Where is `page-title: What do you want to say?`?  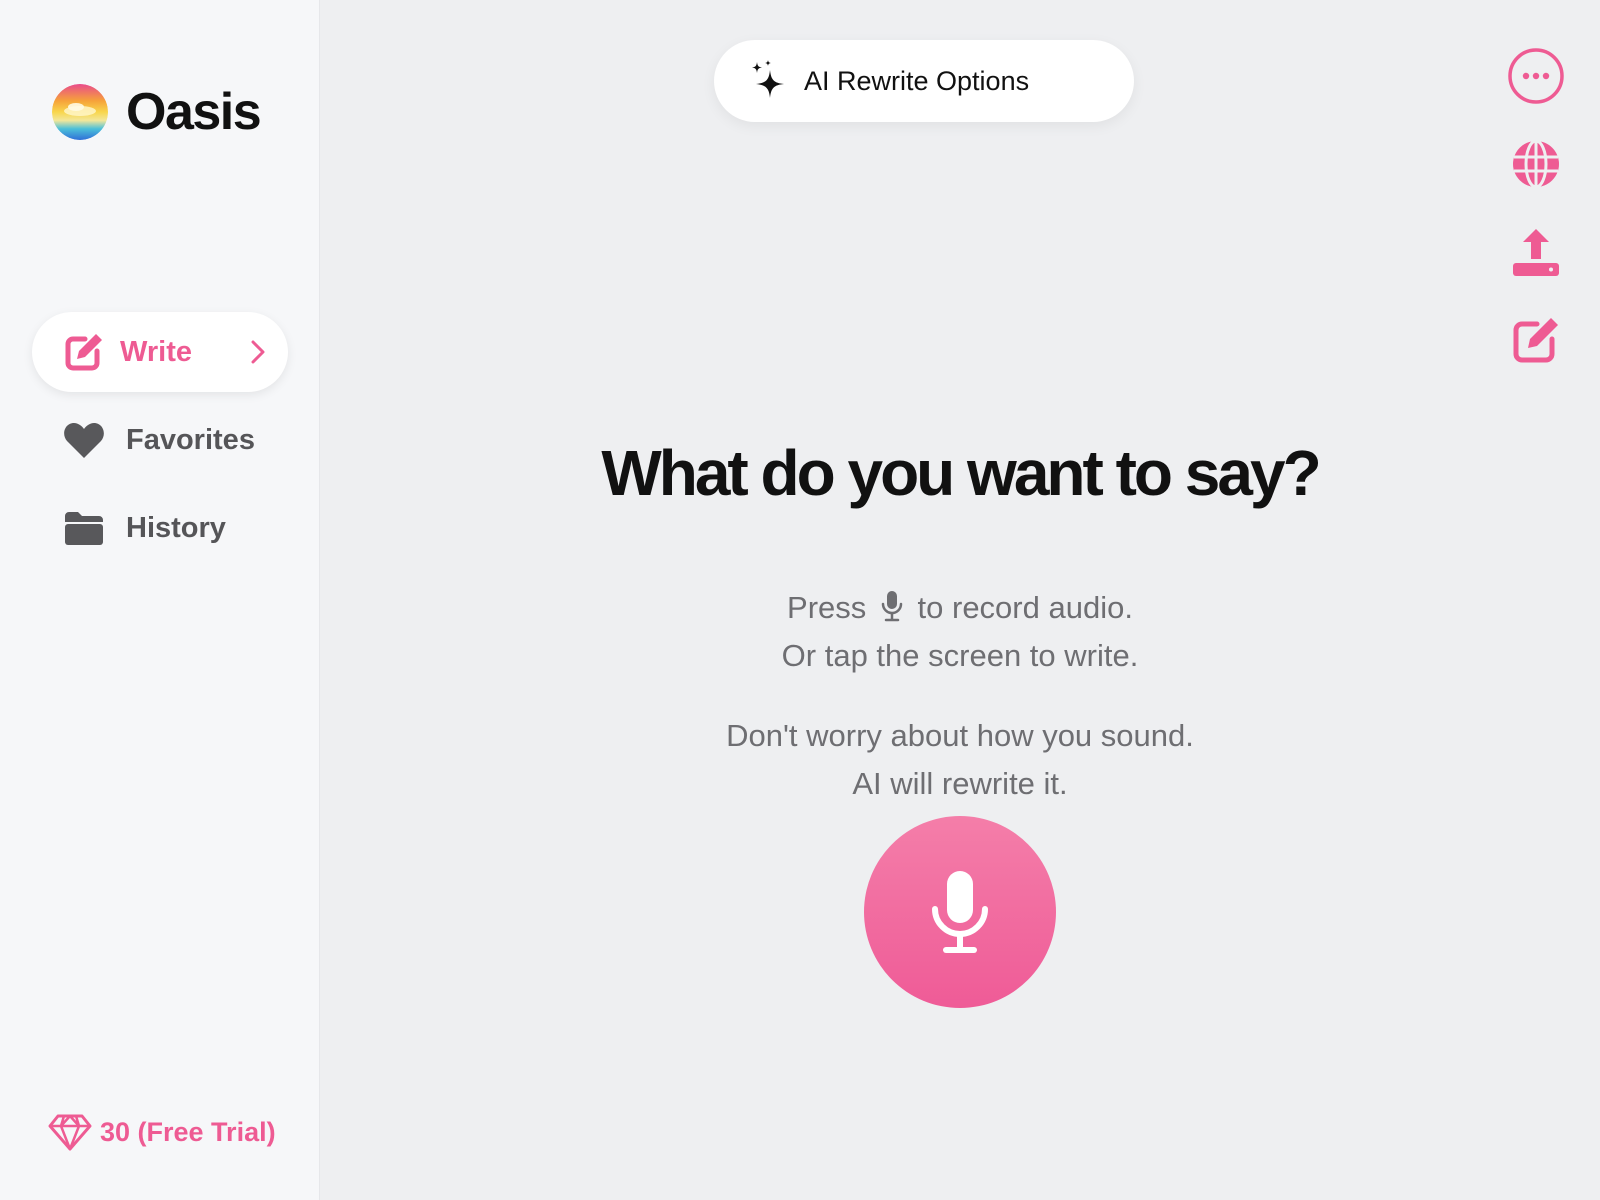
page-title: What do you want to say? is located at coordinates (961, 473).